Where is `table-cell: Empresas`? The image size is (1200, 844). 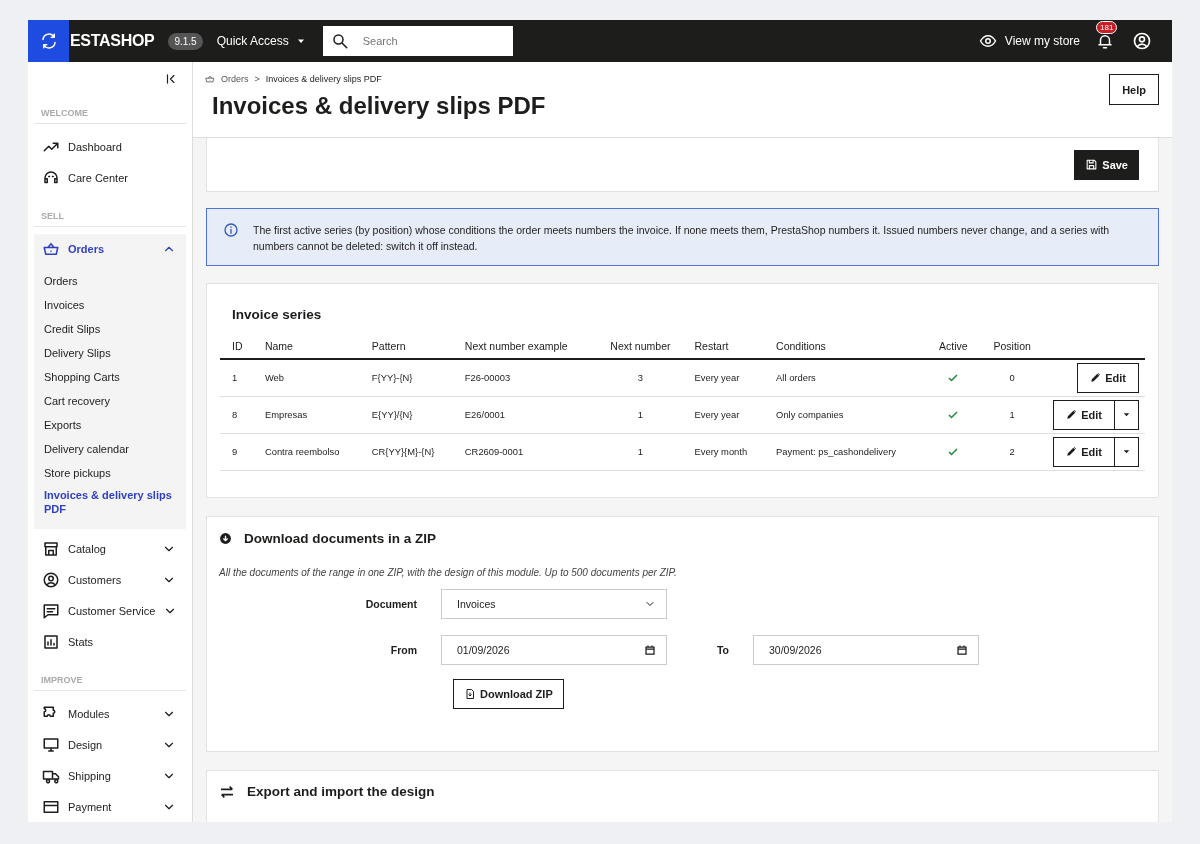
table-cell: Empresas is located at coordinates (306, 414).